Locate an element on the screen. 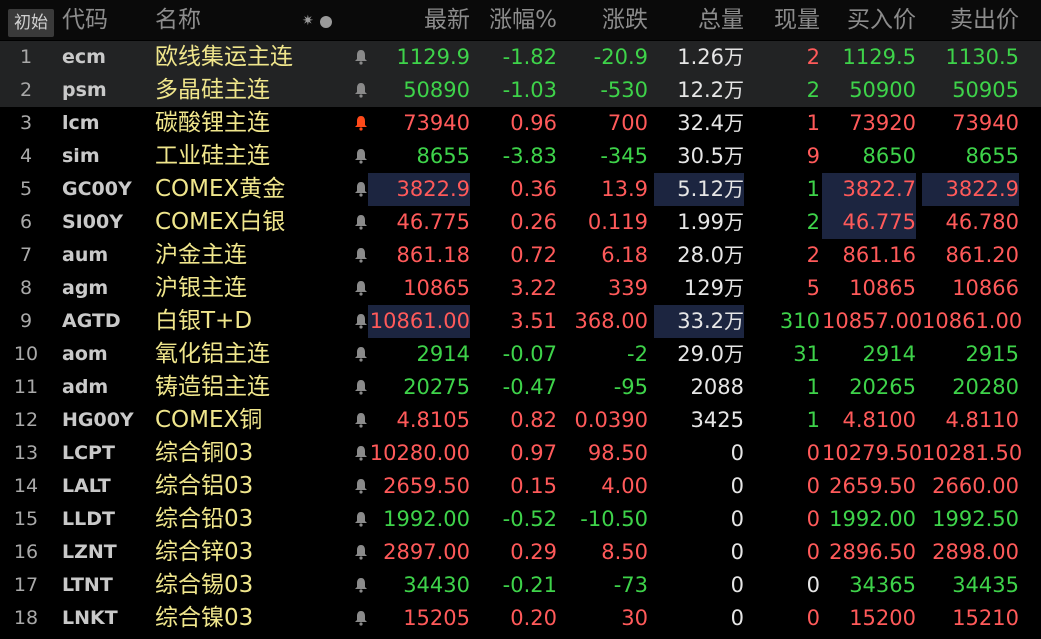 This screenshot has height=639, width=1041. row-ask: 1992.50 is located at coordinates (975, 519).